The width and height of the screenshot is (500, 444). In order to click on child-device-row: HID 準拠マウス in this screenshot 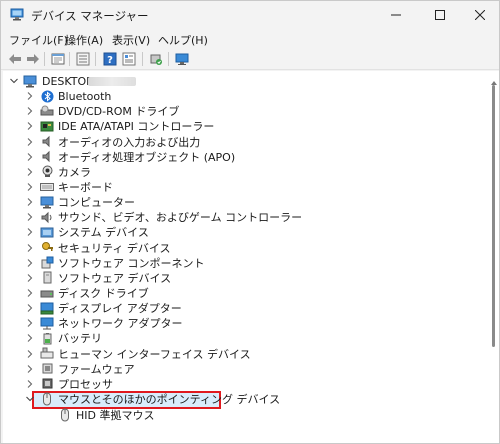, I will do `click(238, 415)`.